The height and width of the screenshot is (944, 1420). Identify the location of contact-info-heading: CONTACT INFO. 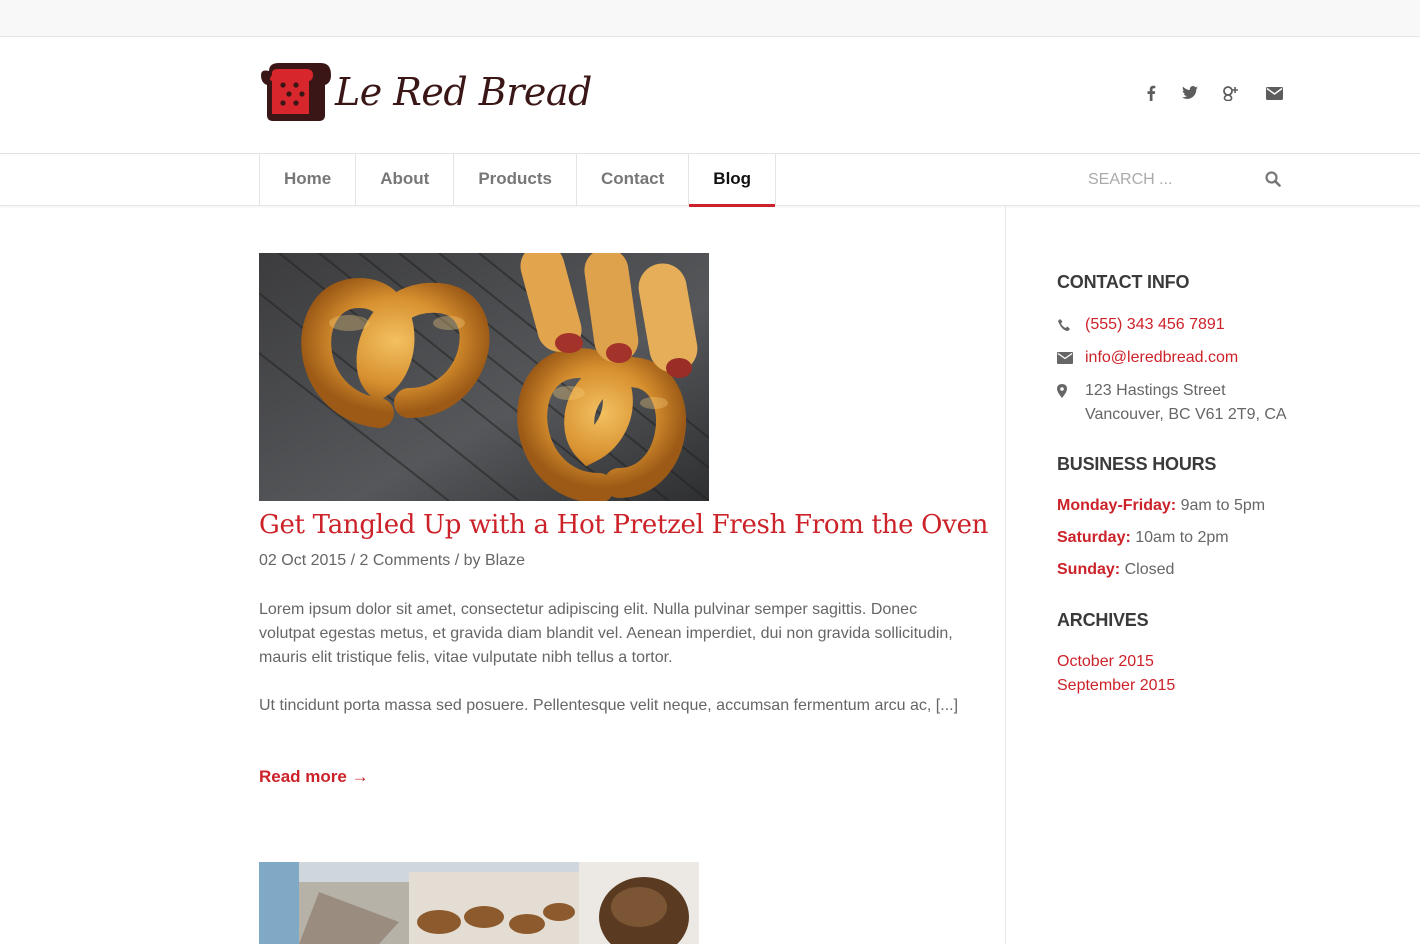
(1123, 282).